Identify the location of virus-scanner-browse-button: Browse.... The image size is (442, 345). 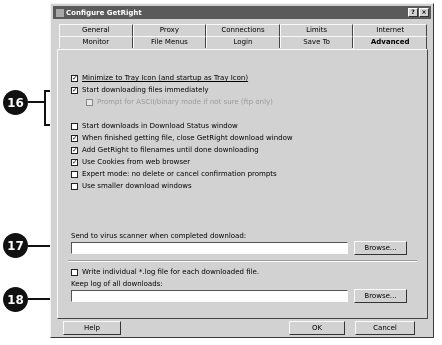
(380, 248).